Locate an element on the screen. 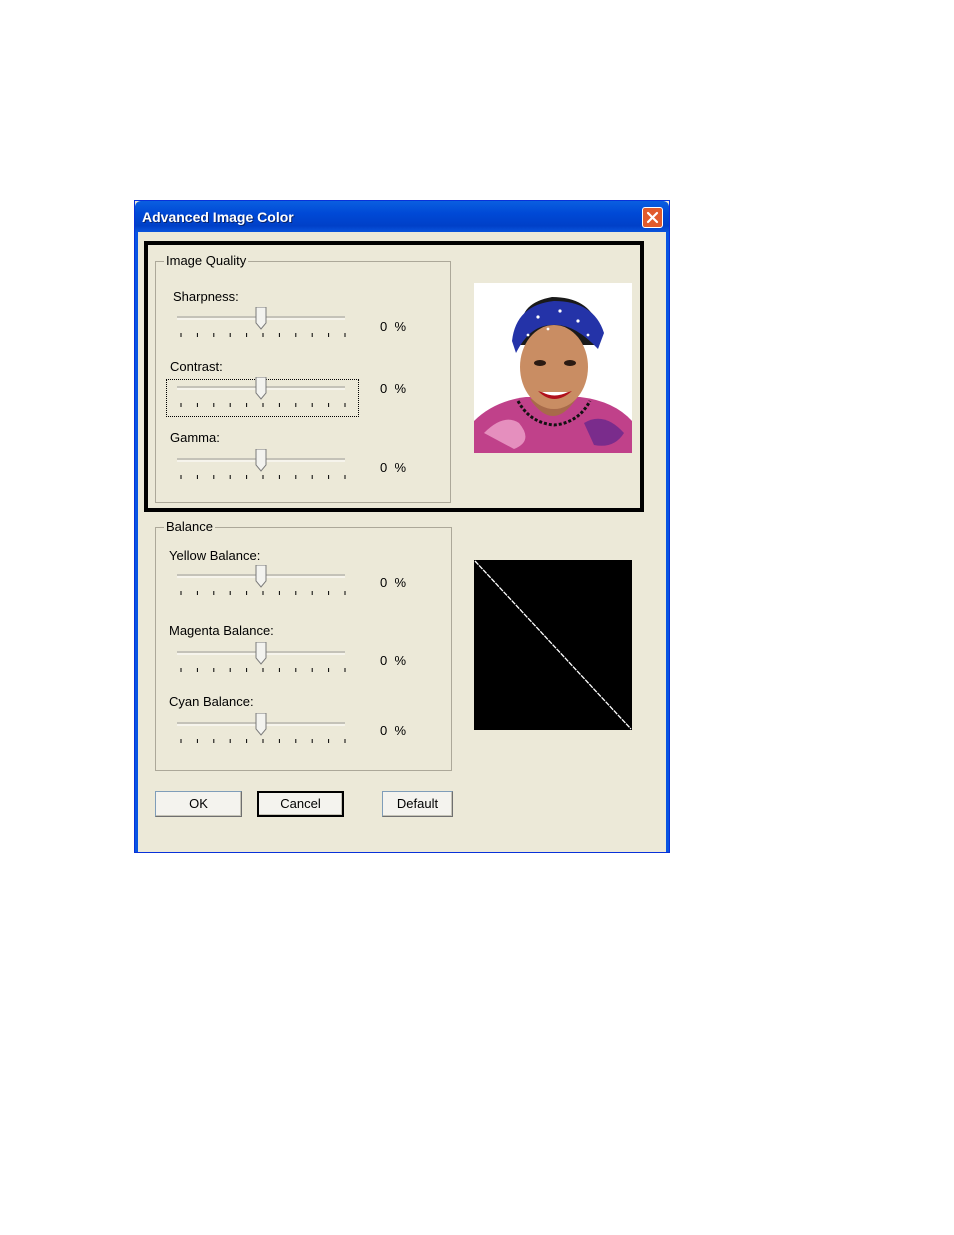  magenta-balance-value: 0 % is located at coordinates (393, 660).